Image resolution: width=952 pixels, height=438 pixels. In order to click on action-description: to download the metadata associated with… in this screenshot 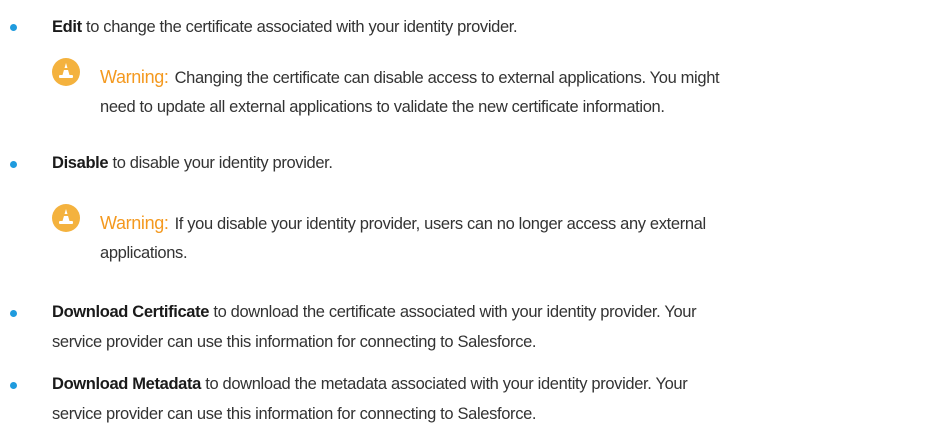, I will do `click(444, 384)`.